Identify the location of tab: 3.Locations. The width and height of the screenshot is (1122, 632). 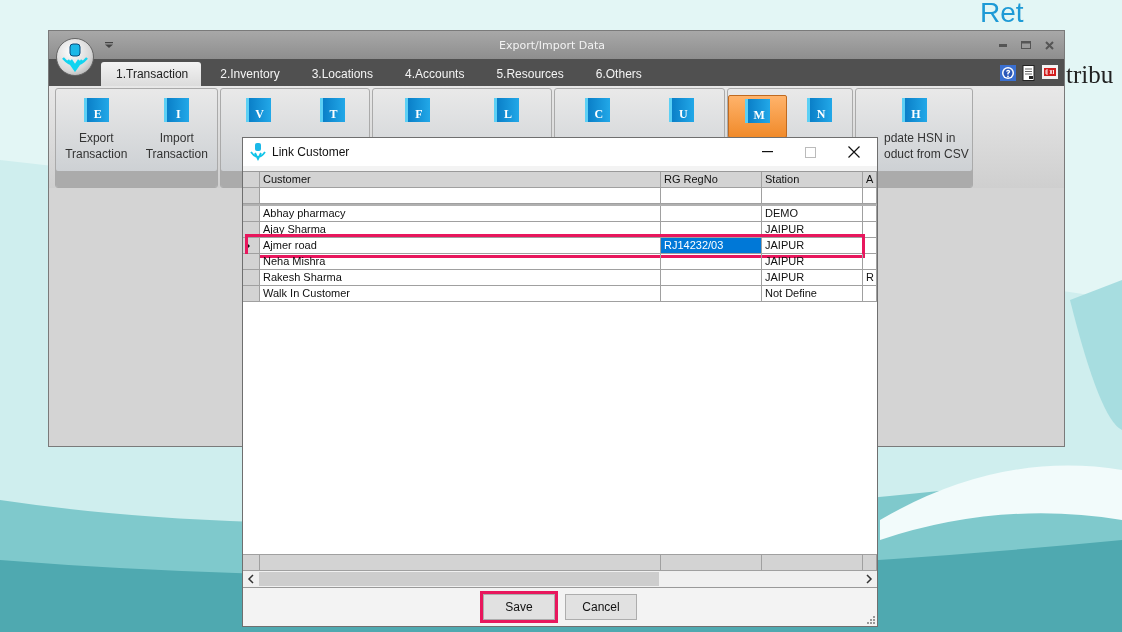
(341, 74).